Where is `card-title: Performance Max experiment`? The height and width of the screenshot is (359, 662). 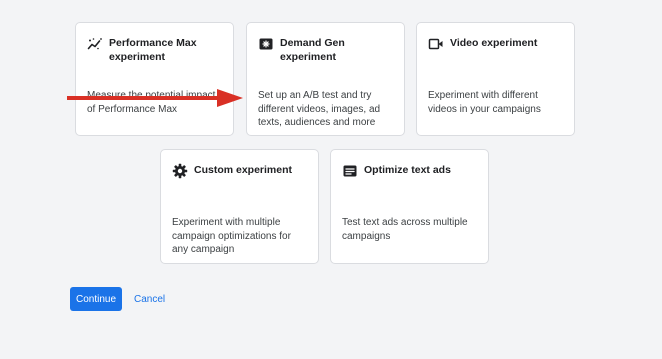 card-title: Performance Max experiment is located at coordinates (153, 50).